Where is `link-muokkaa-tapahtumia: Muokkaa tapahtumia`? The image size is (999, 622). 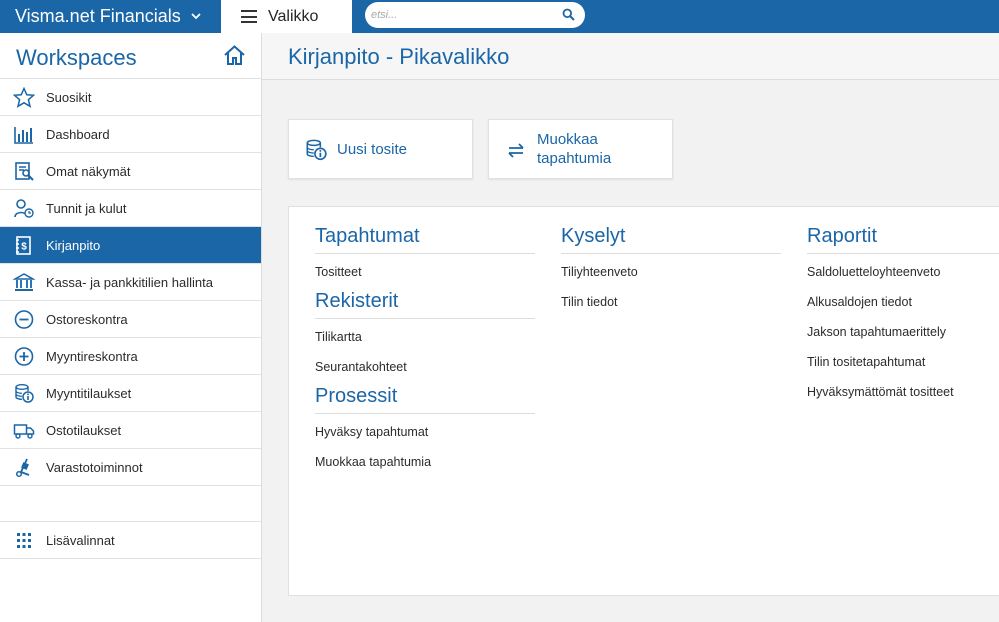 link-muokkaa-tapahtumia: Muokkaa tapahtumia is located at coordinates (425, 467).